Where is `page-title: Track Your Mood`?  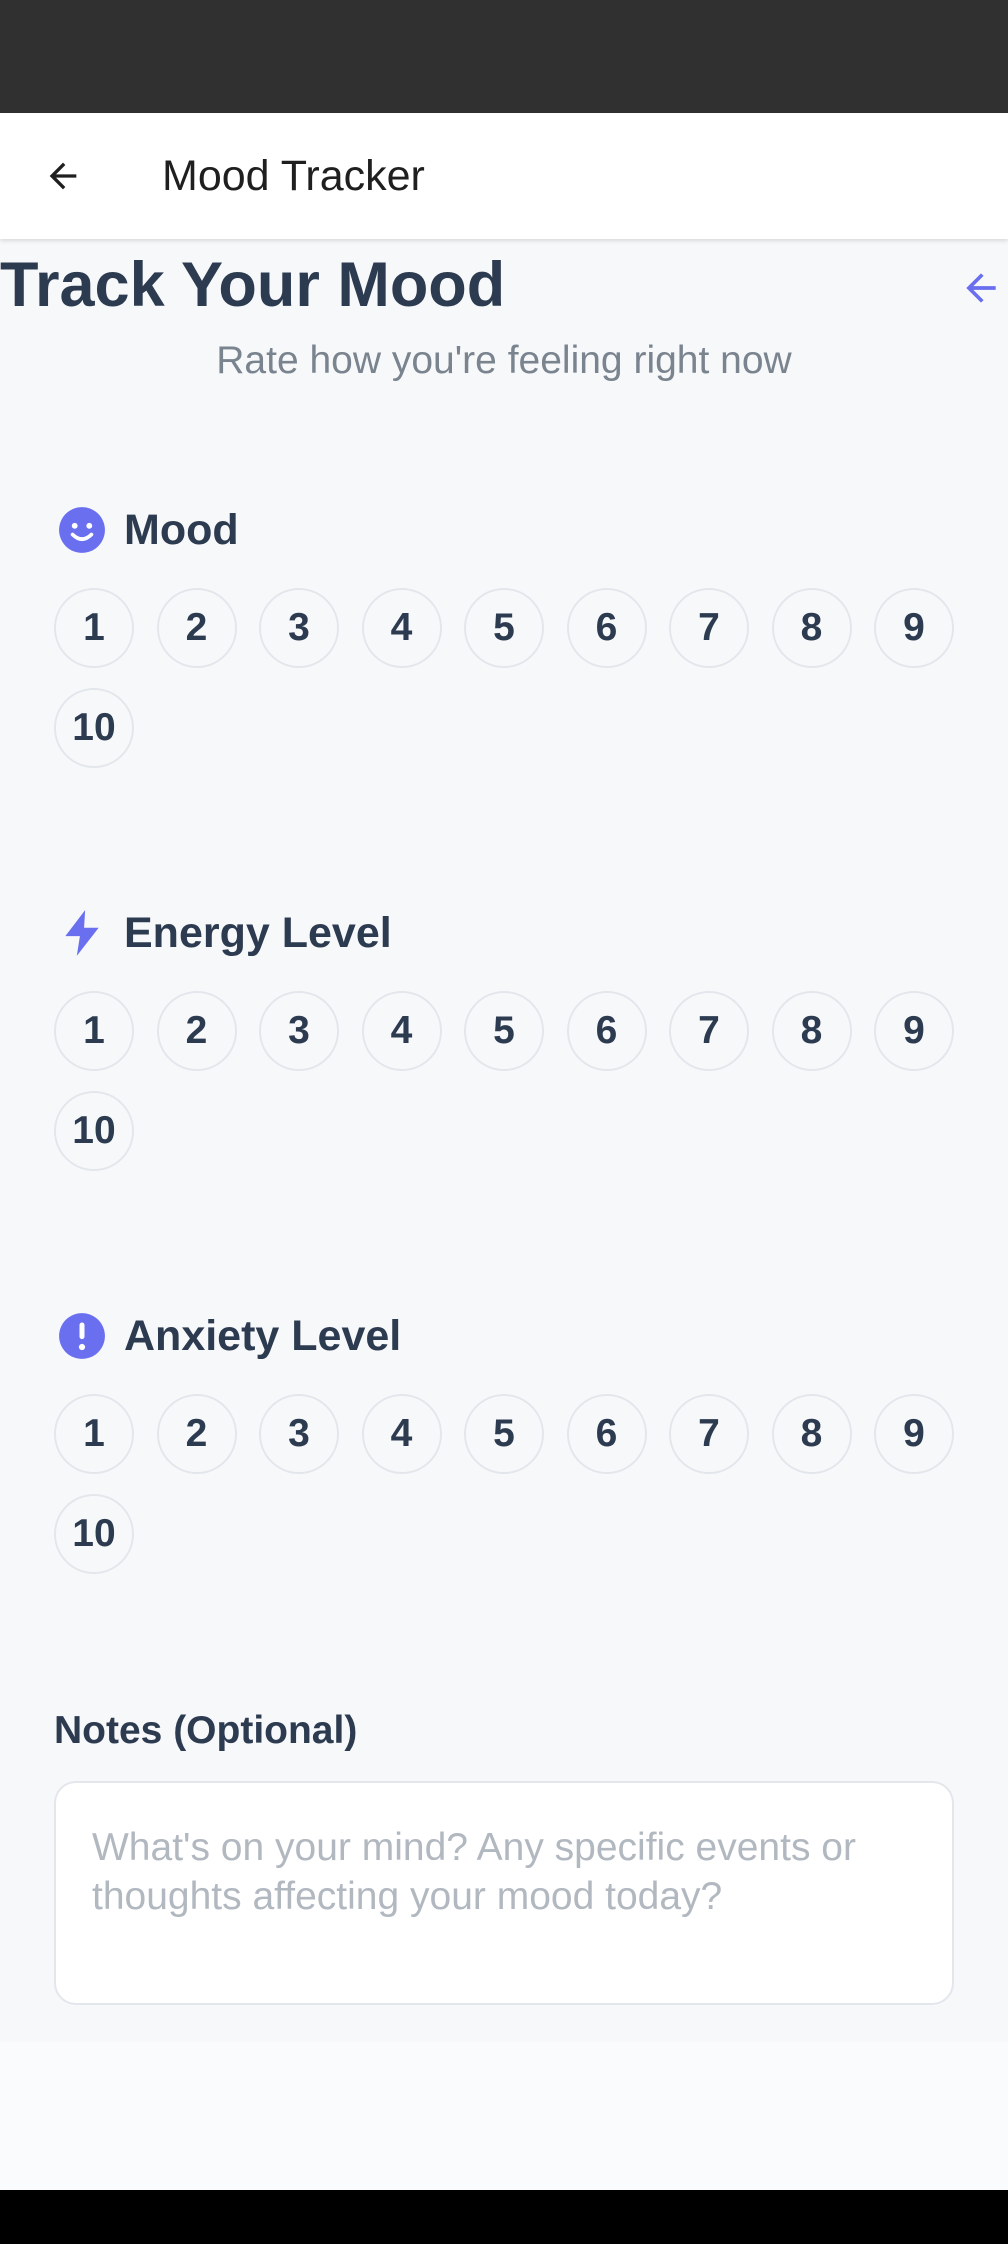
page-title: Track Your Mood is located at coordinates (253, 285).